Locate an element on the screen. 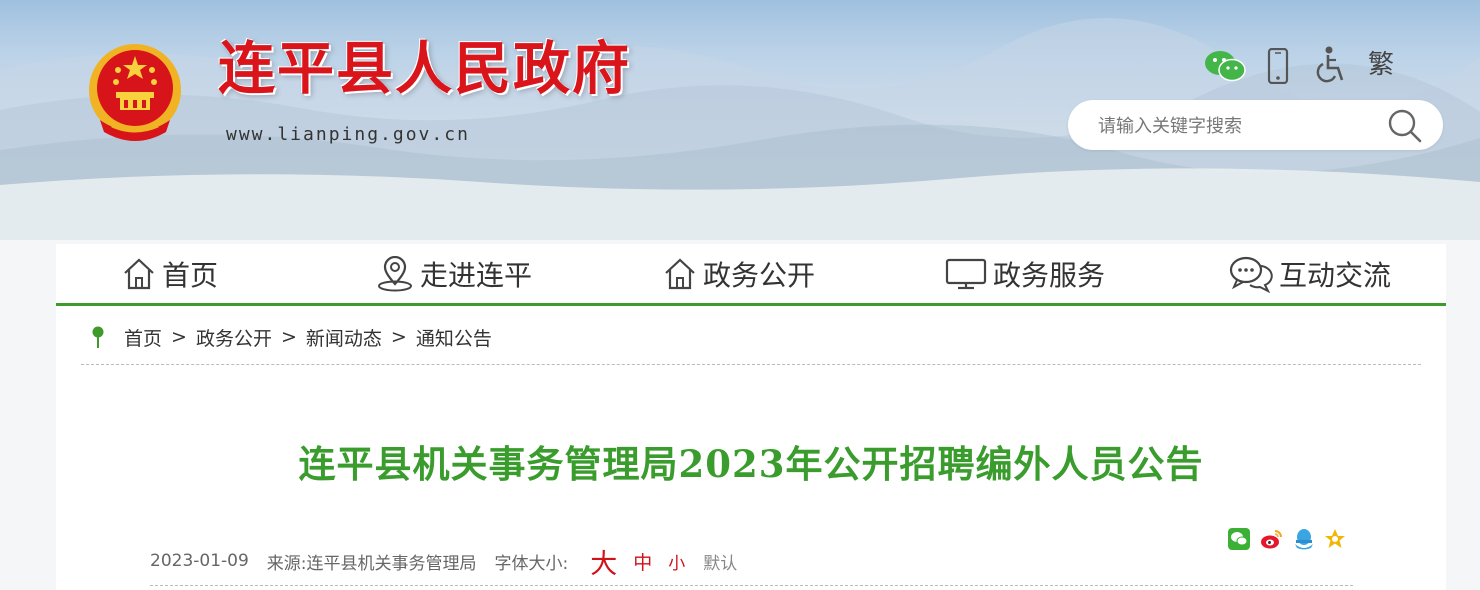  nav-item-about-lianping: 走进连平 is located at coordinates (454, 273).